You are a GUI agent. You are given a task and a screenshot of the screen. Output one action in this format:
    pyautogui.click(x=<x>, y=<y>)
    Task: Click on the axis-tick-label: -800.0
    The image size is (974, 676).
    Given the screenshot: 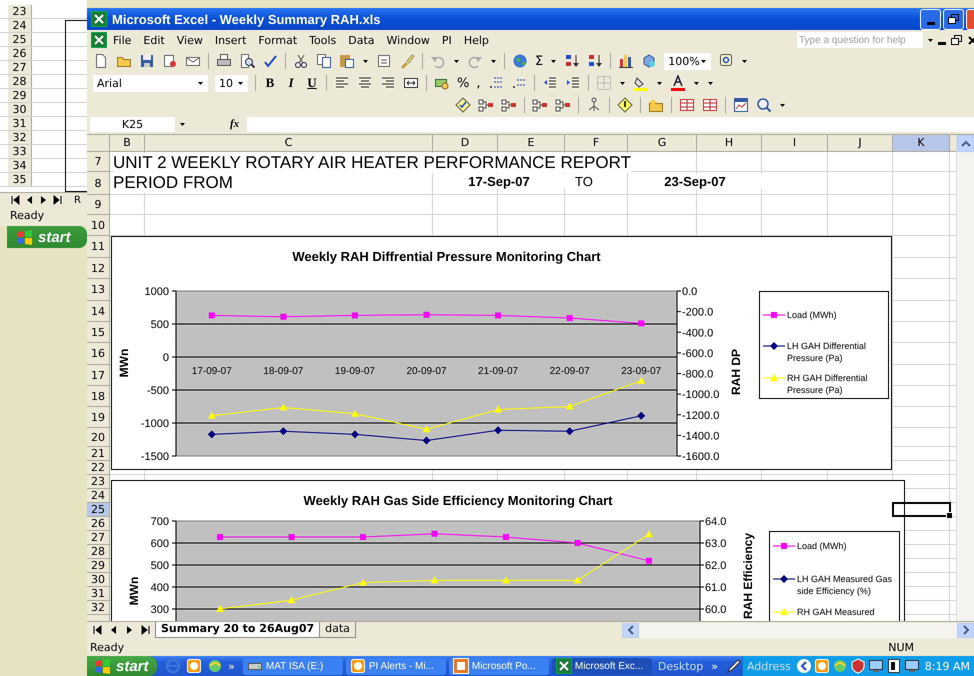 What is the action you would take?
    pyautogui.click(x=698, y=374)
    